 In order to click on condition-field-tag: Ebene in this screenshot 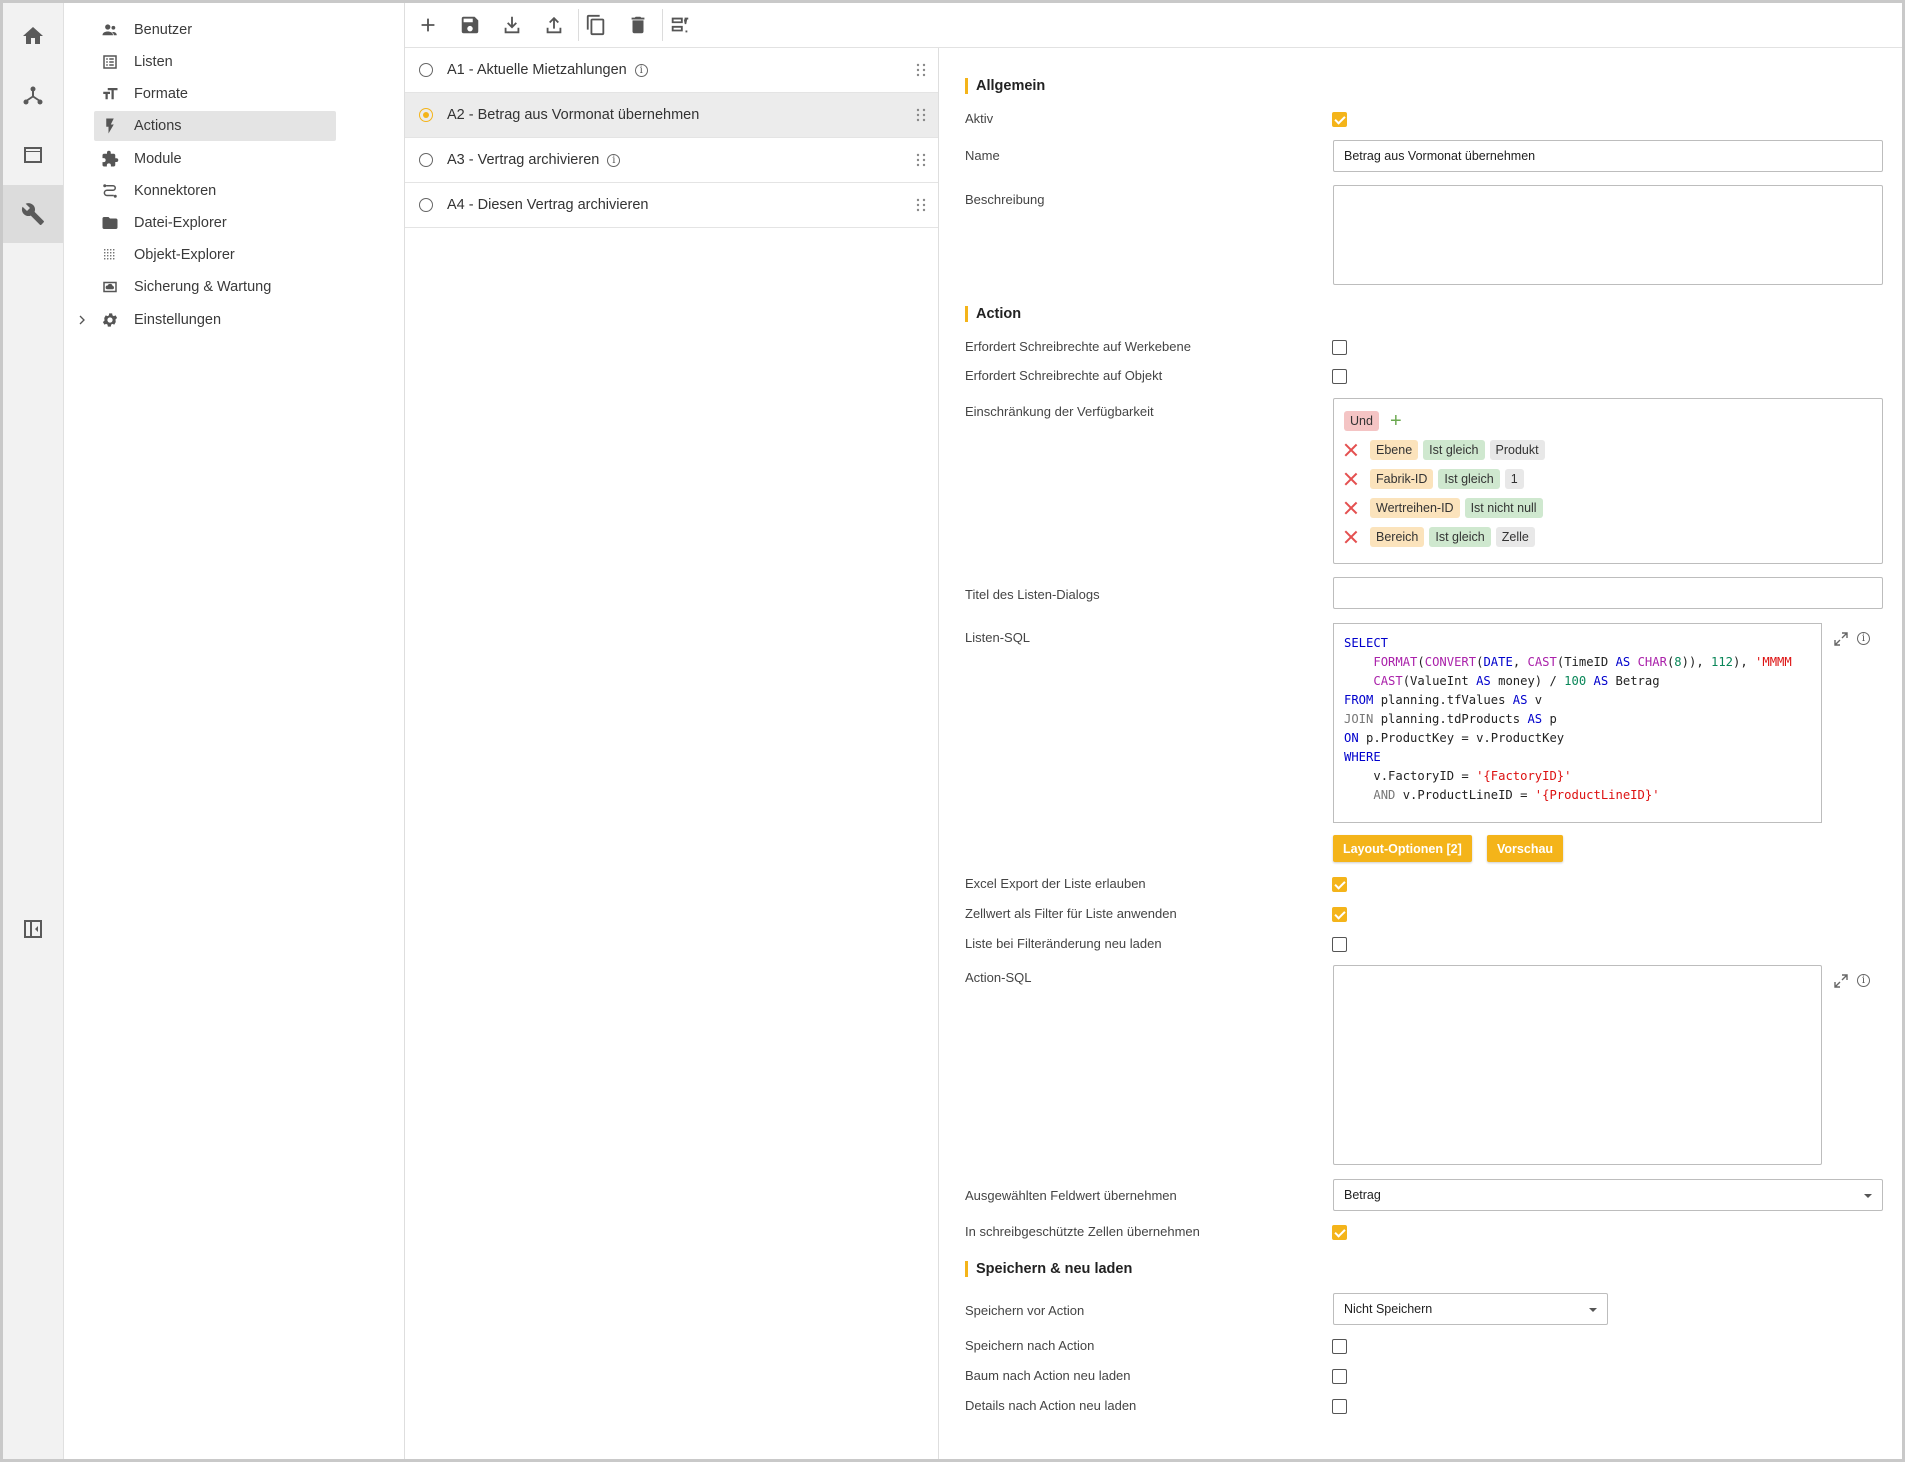, I will do `click(1394, 450)`.